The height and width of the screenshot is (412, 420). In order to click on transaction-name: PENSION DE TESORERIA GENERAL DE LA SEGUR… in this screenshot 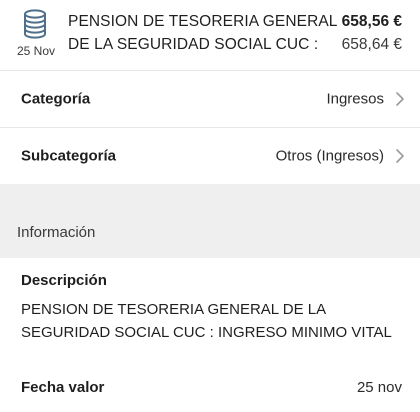, I will do `click(202, 33)`.